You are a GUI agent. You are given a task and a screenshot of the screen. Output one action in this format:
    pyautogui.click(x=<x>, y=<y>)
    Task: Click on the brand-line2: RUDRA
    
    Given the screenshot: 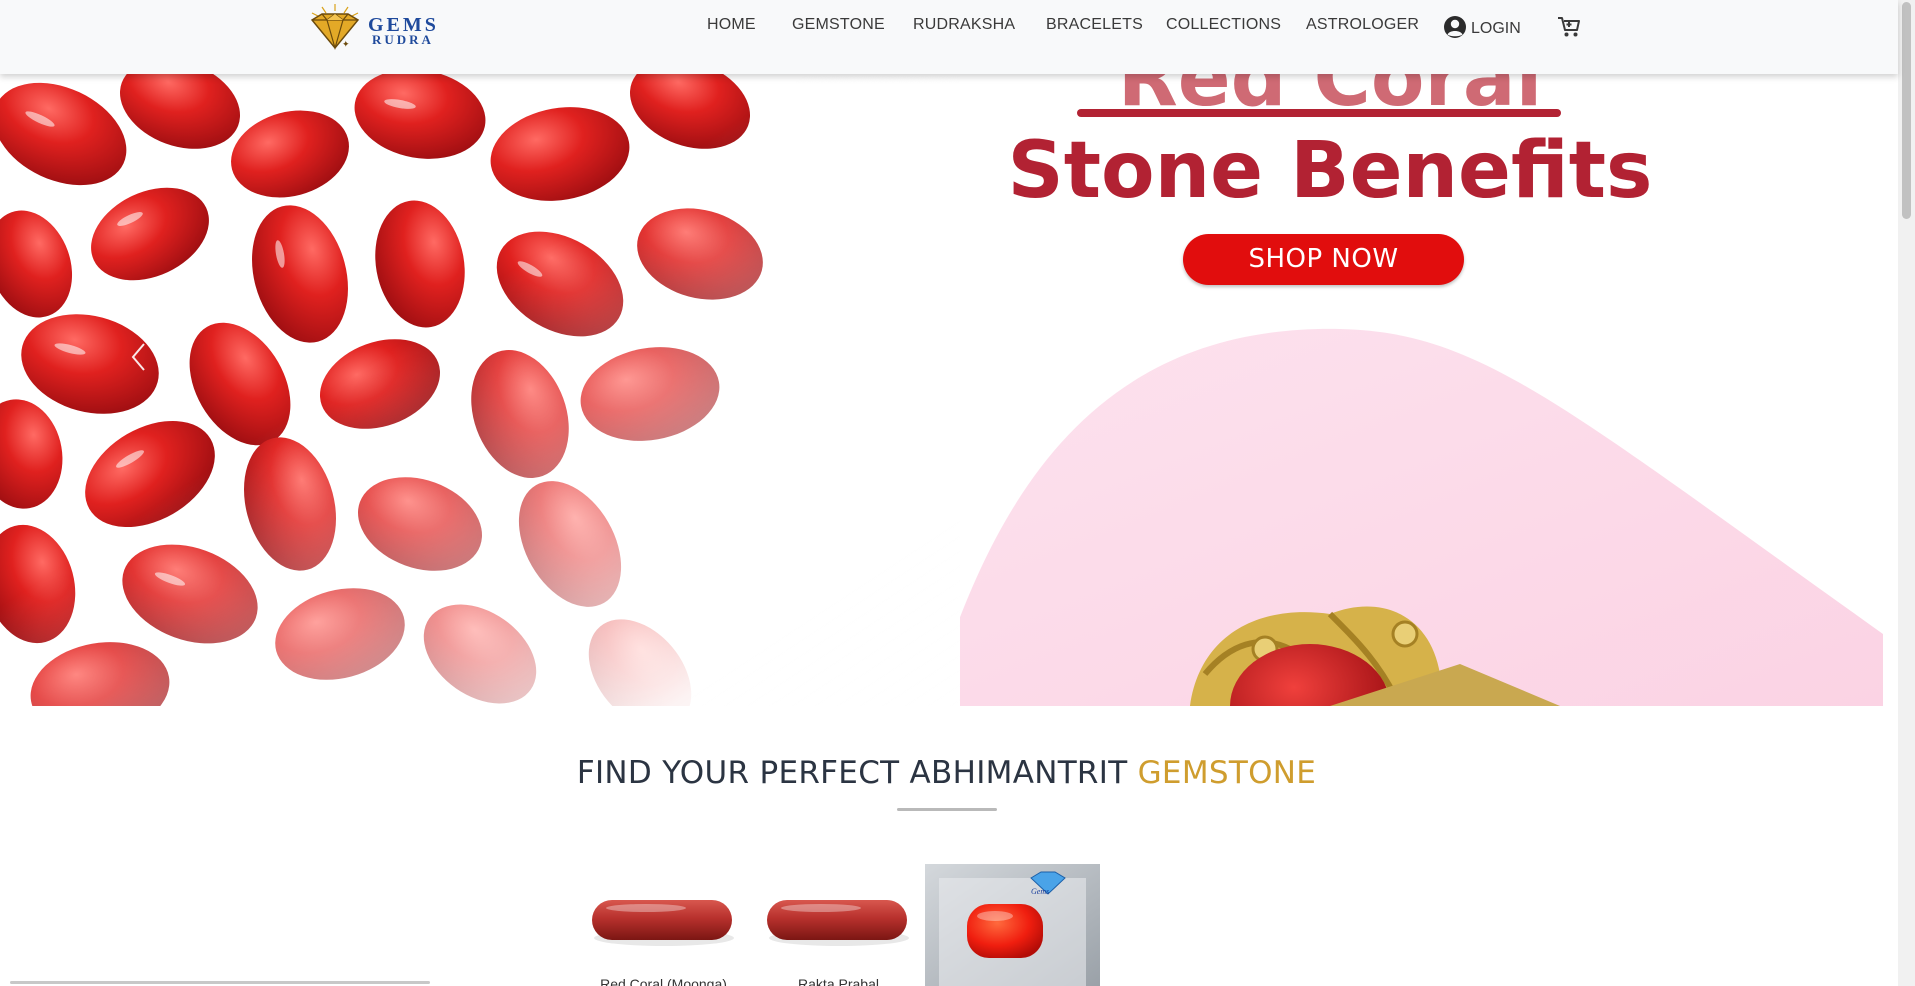 What is the action you would take?
    pyautogui.click(x=403, y=39)
    